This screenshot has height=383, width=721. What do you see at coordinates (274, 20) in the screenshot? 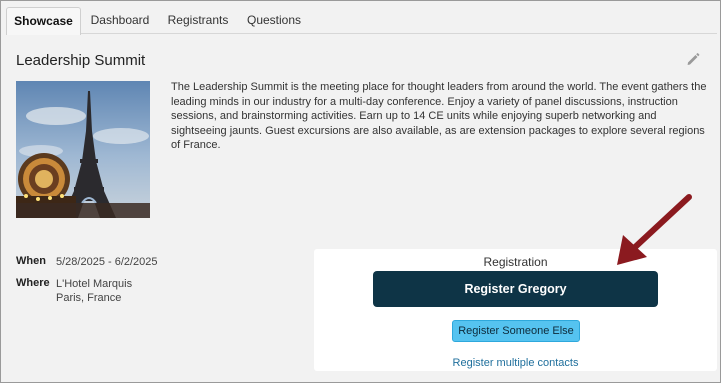
I see `tab-questions: Questions` at bounding box center [274, 20].